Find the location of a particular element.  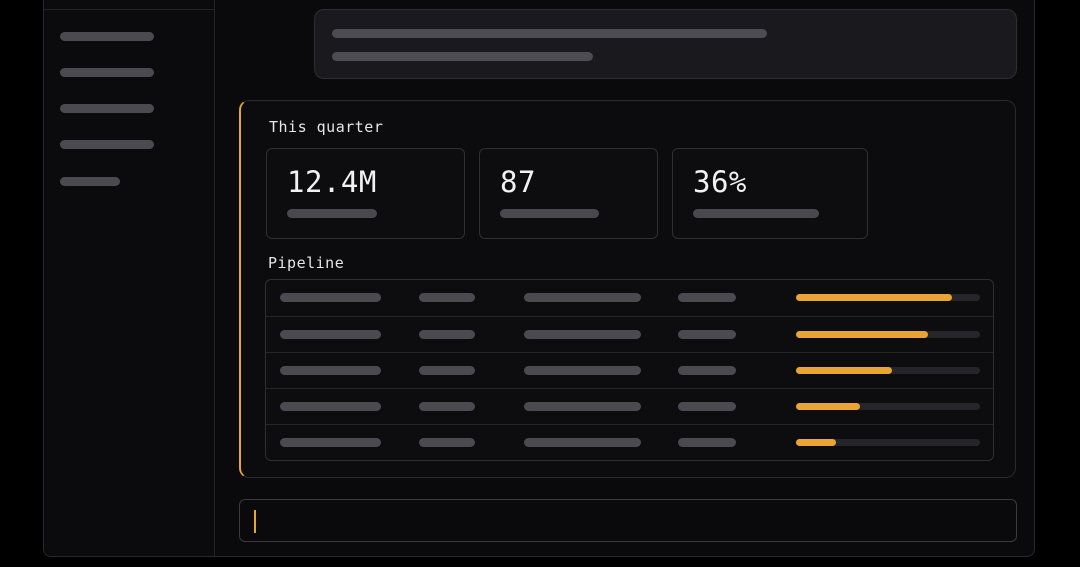

stat-card: 12.4M is located at coordinates (365, 193).